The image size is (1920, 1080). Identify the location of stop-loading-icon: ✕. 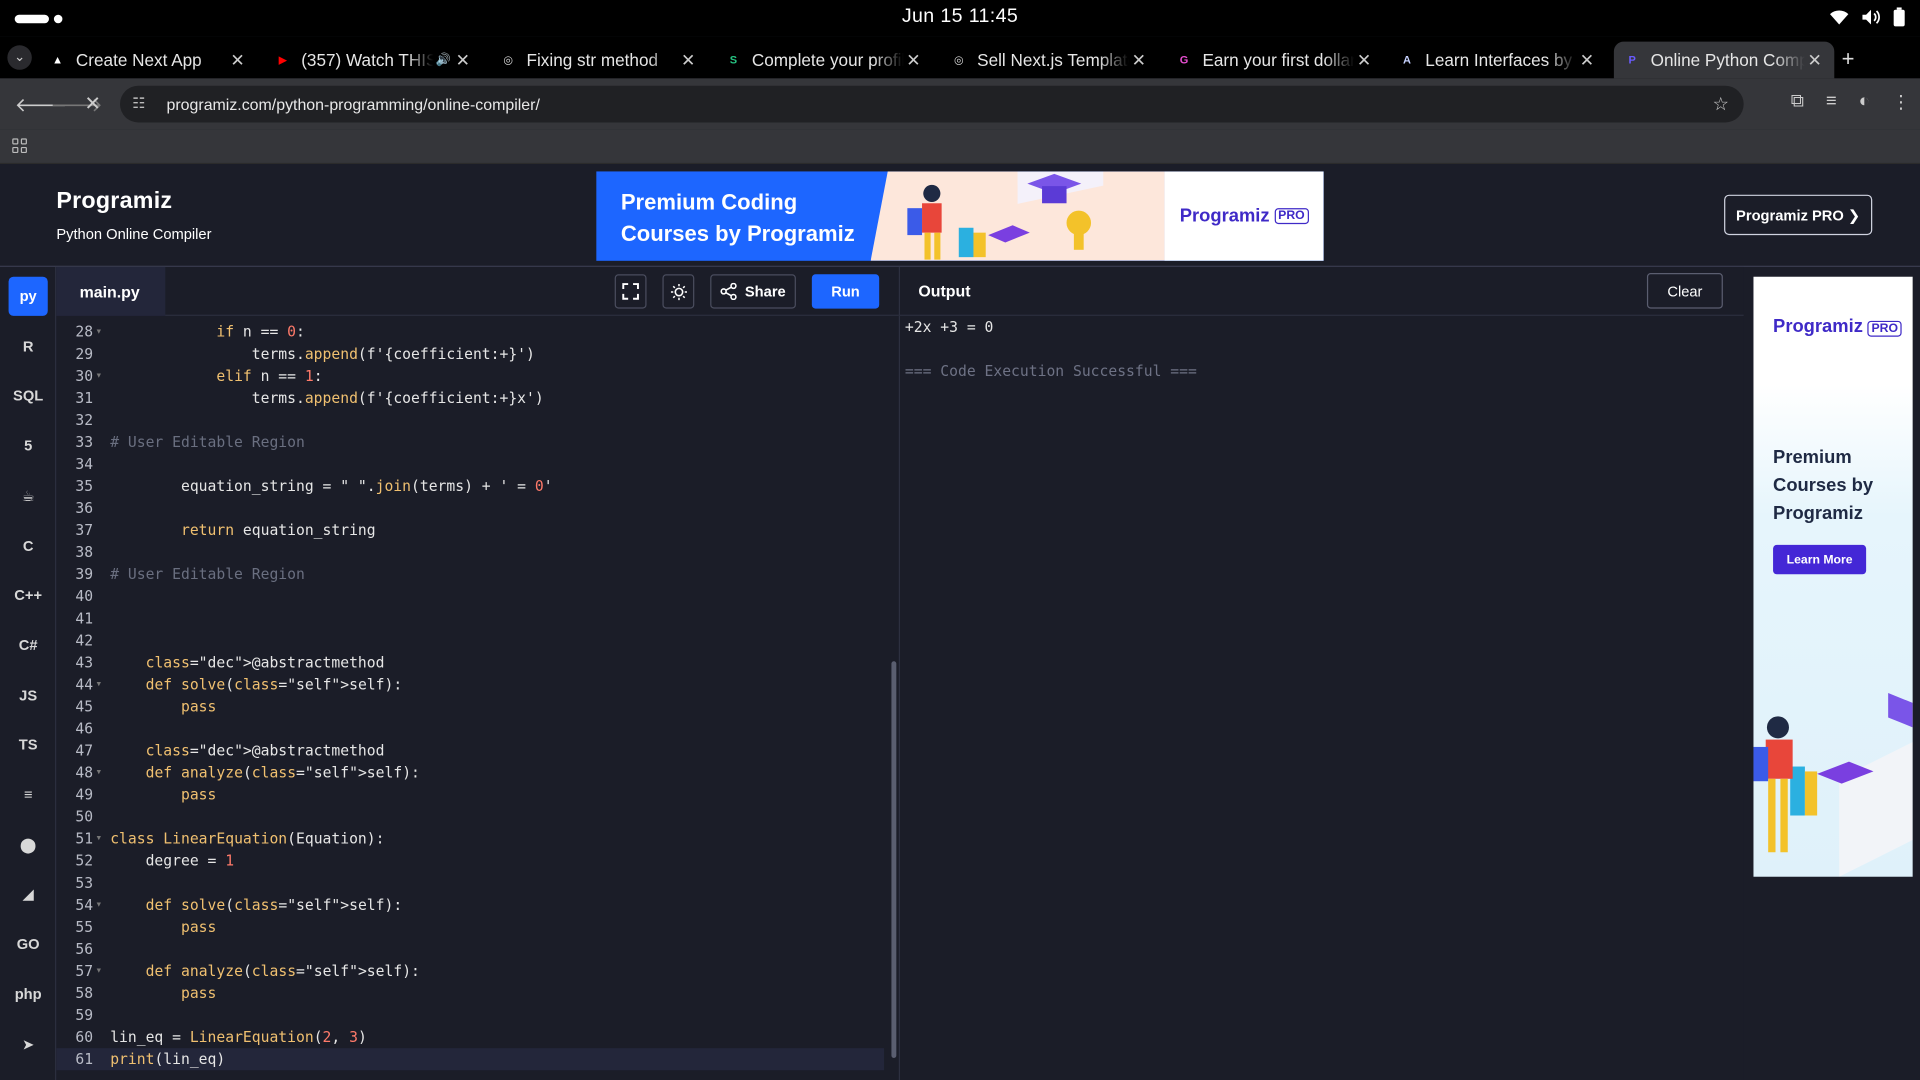
(92, 104).